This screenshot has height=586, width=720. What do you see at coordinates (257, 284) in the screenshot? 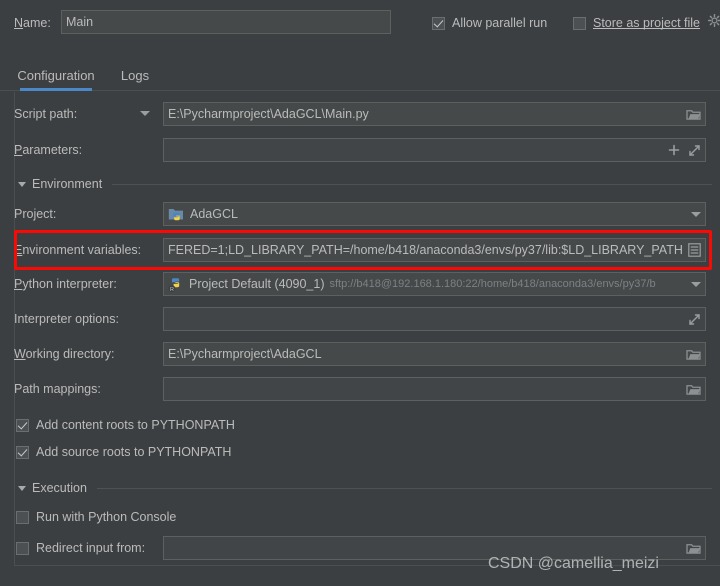
I see `python-interpreter-value: Project Default (4090_1)` at bounding box center [257, 284].